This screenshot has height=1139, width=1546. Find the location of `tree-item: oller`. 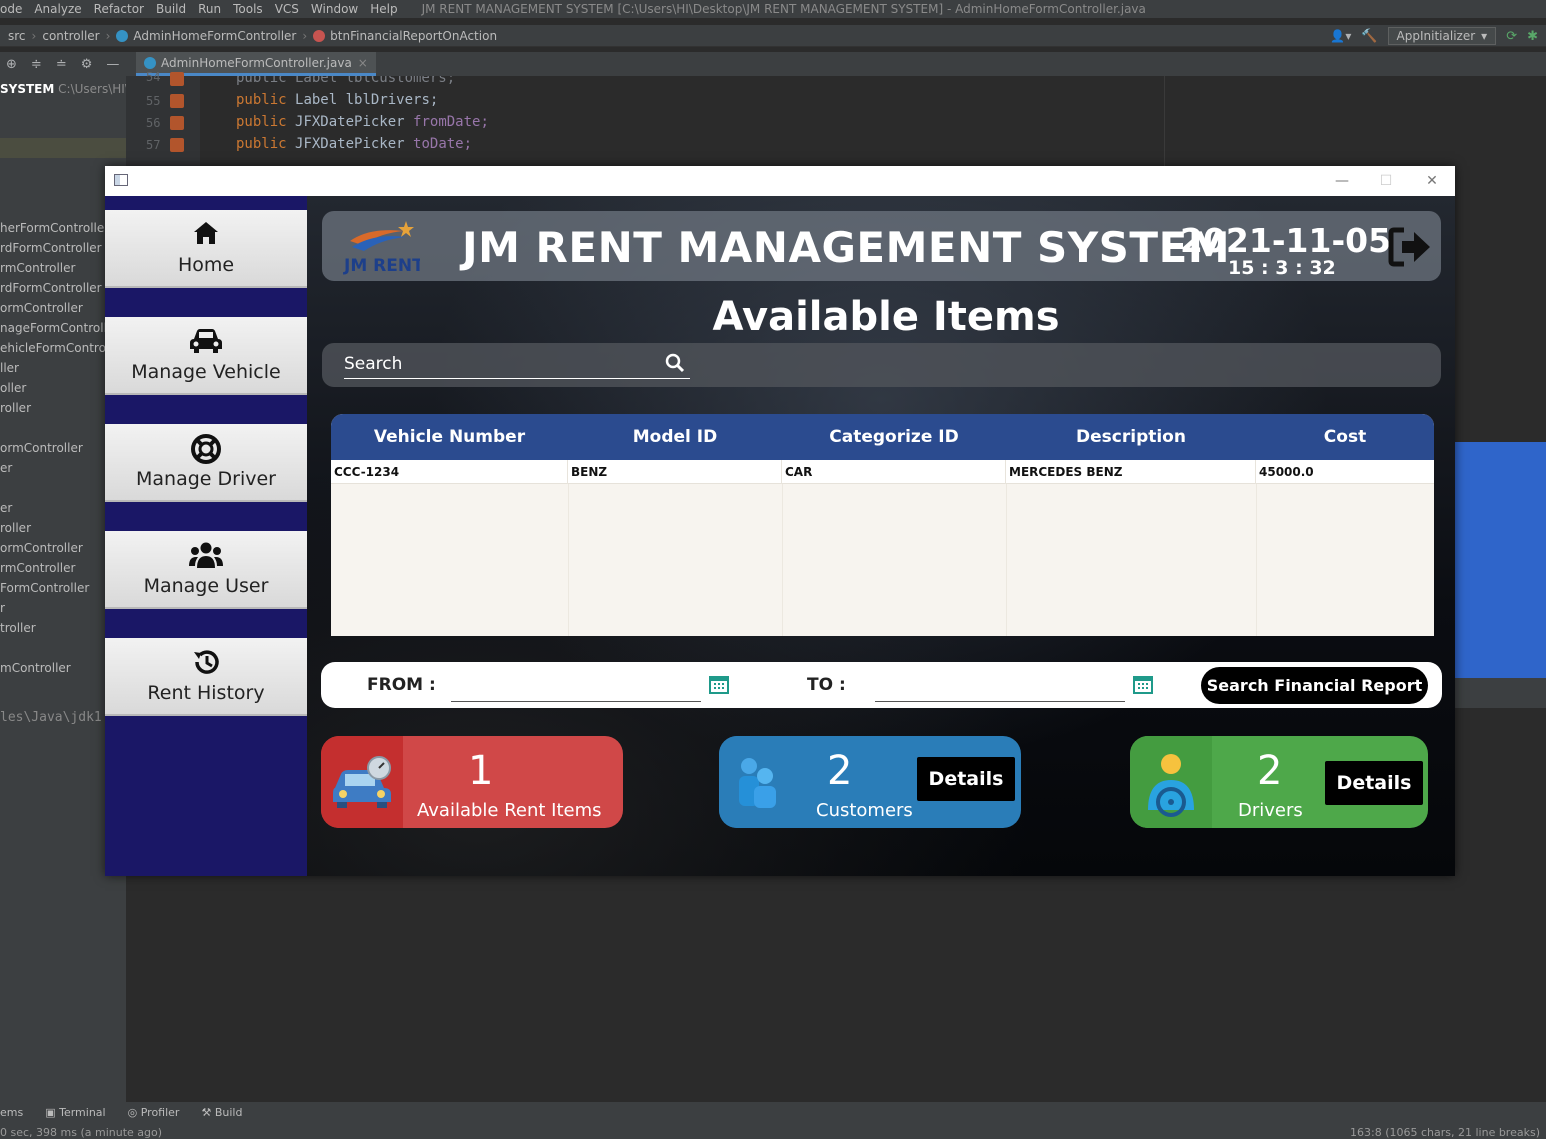

tree-item: oller is located at coordinates (13, 388).